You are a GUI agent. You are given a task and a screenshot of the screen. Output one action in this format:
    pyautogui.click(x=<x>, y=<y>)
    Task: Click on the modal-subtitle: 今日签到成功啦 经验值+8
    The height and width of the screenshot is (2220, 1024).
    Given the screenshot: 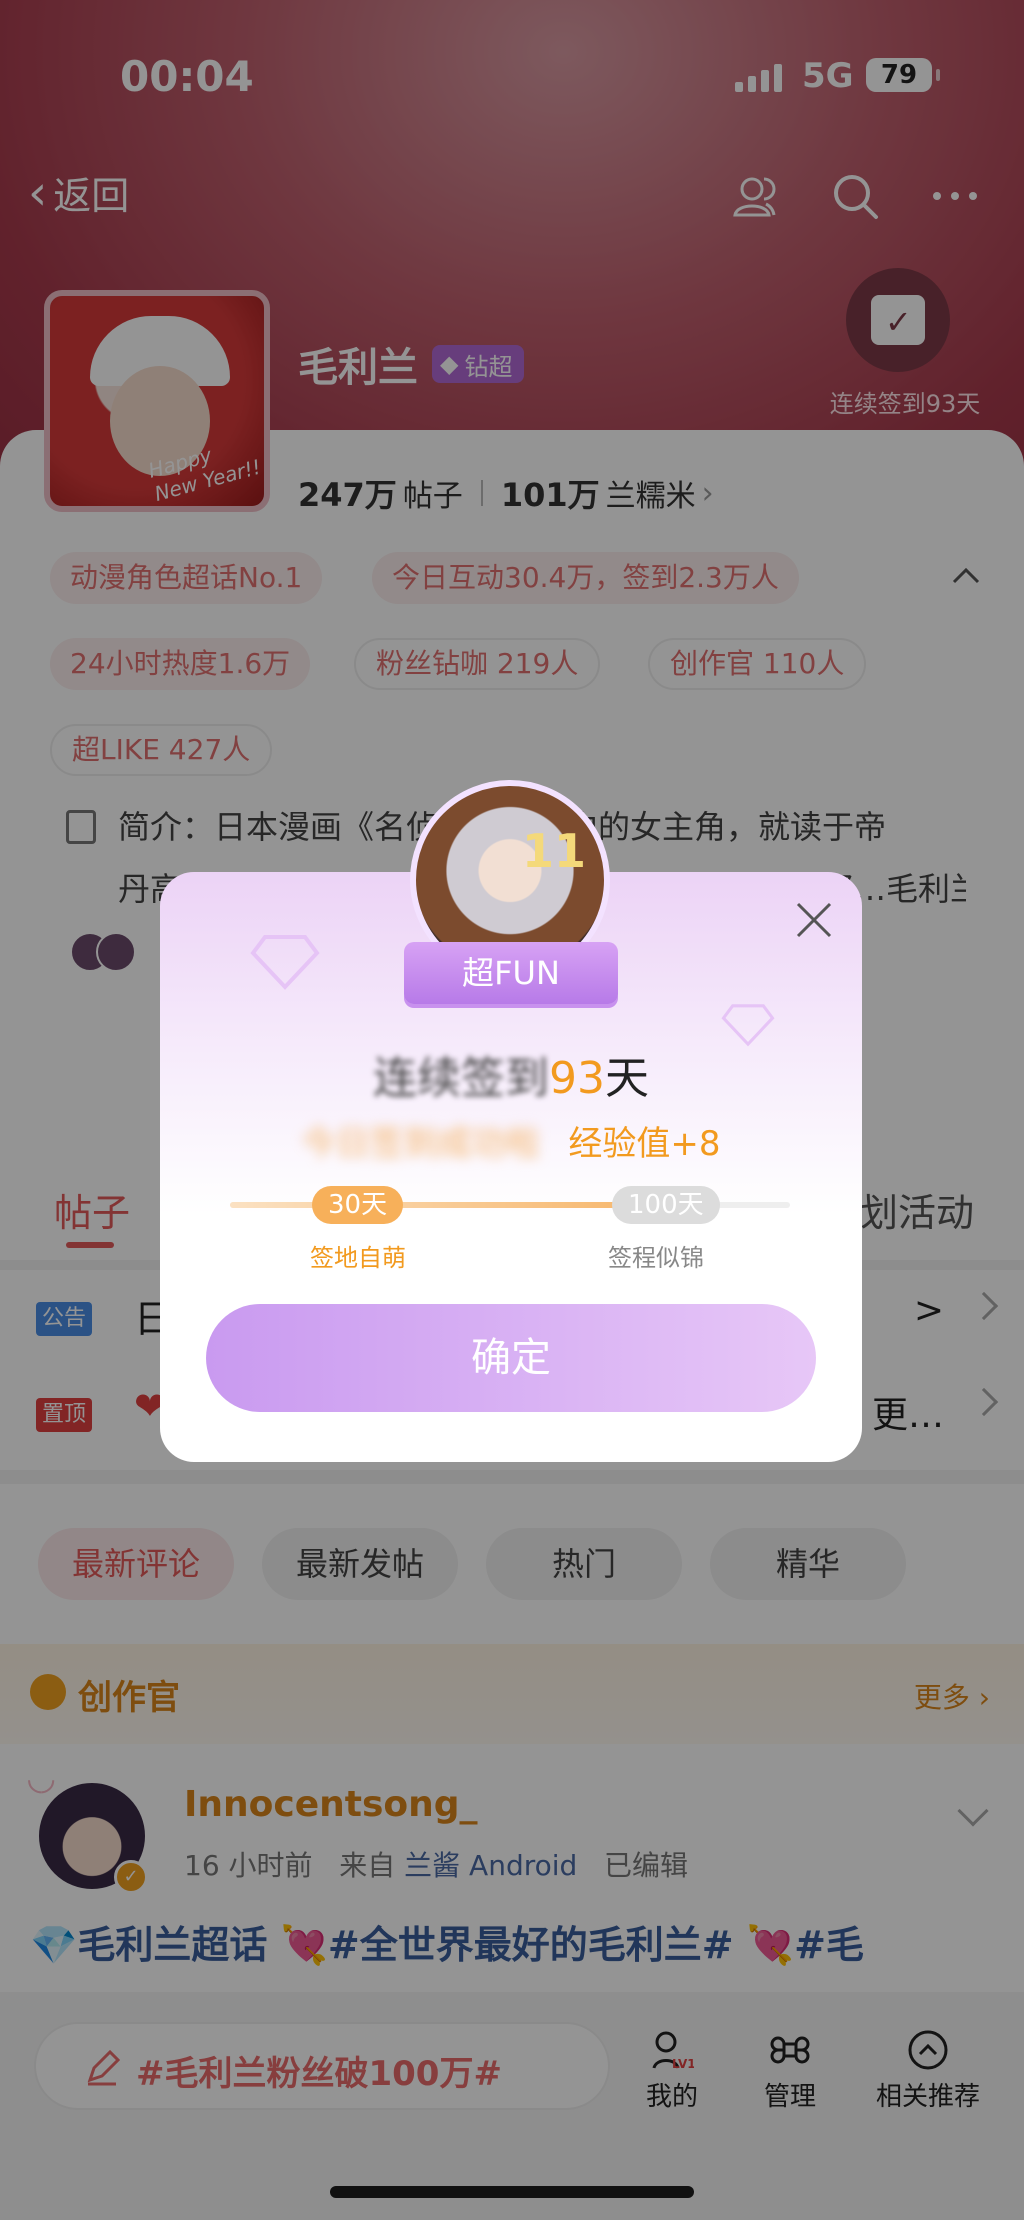 What is the action you would take?
    pyautogui.click(x=511, y=1140)
    